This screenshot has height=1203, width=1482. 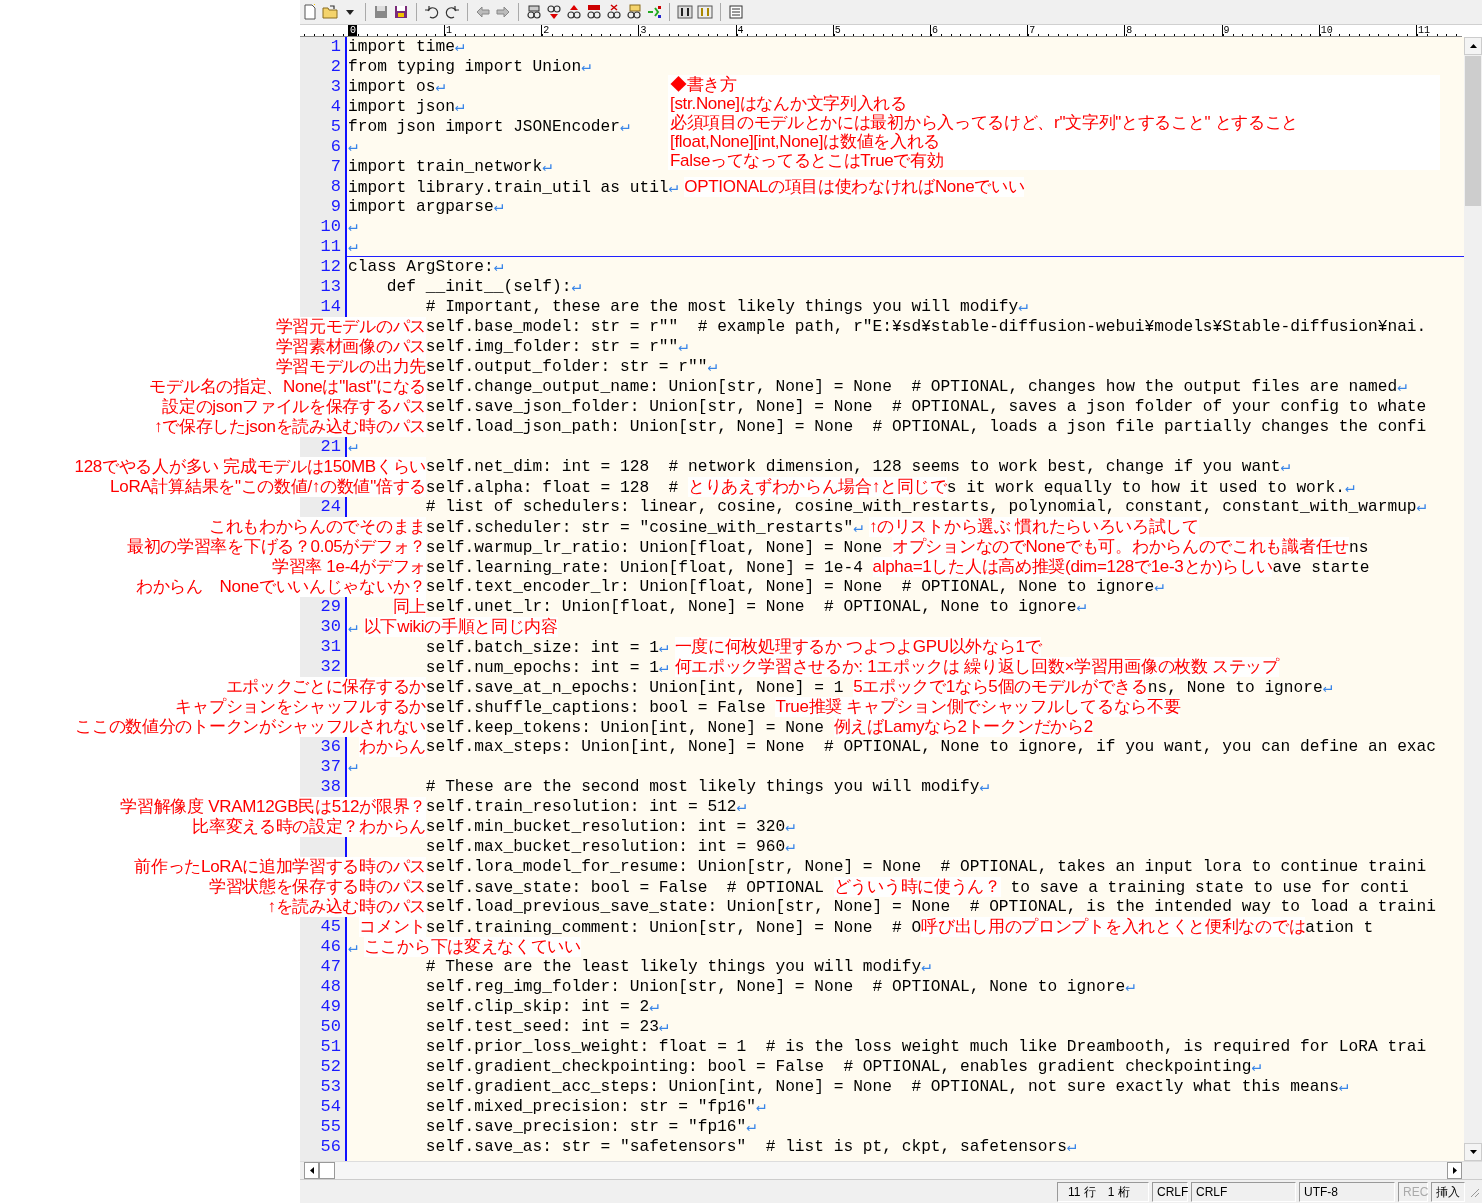 I want to click on annotation-text: オプションなのでNoneでも可。わからんのでこれも識者任せ, so click(x=1120, y=547).